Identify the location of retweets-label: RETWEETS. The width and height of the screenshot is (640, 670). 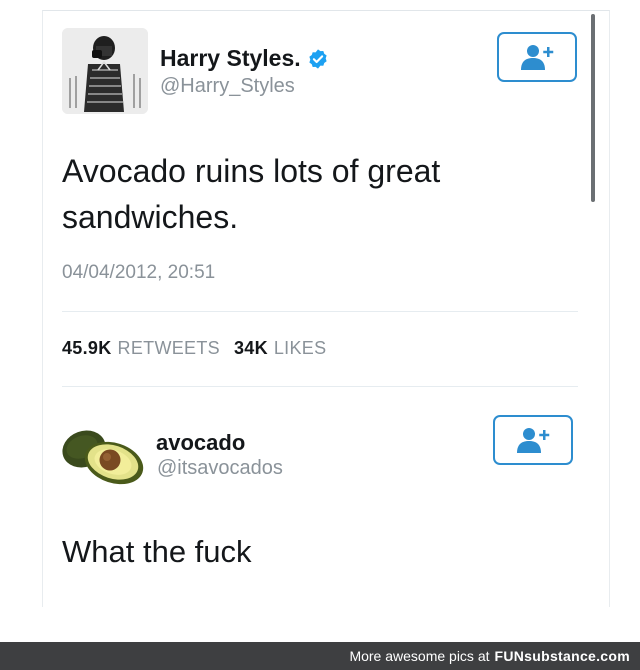
(168, 348).